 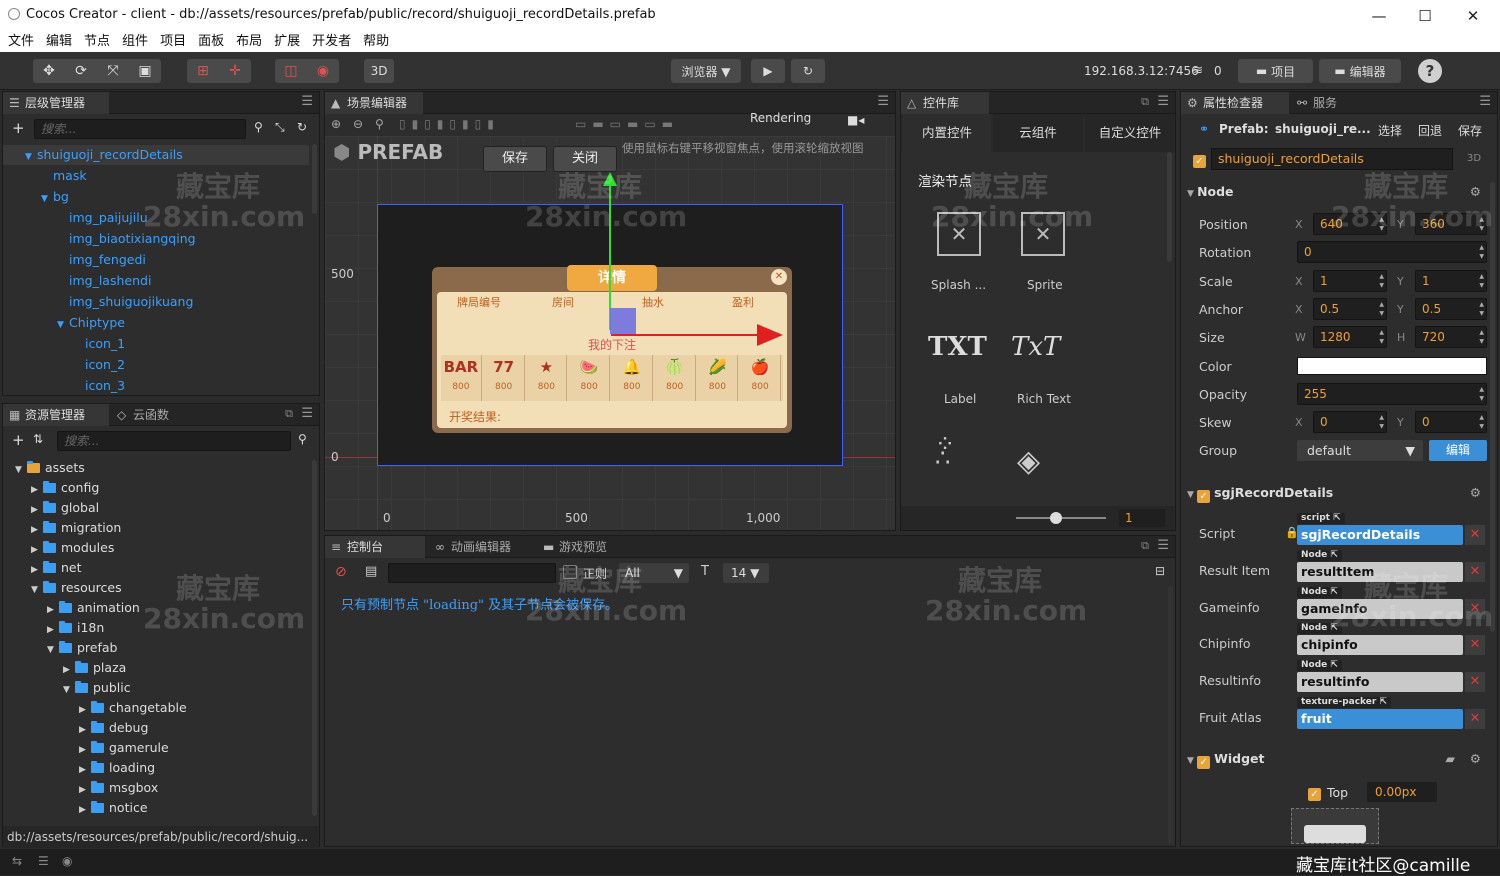 I want to click on log-level-select: All ▼, so click(x=654, y=573).